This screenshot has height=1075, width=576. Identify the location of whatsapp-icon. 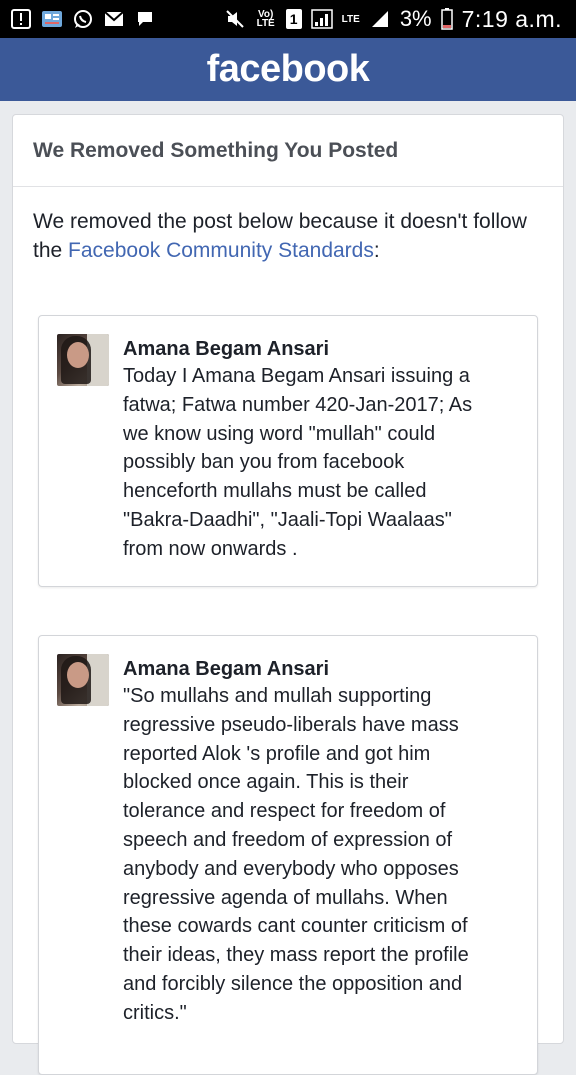
(83, 19).